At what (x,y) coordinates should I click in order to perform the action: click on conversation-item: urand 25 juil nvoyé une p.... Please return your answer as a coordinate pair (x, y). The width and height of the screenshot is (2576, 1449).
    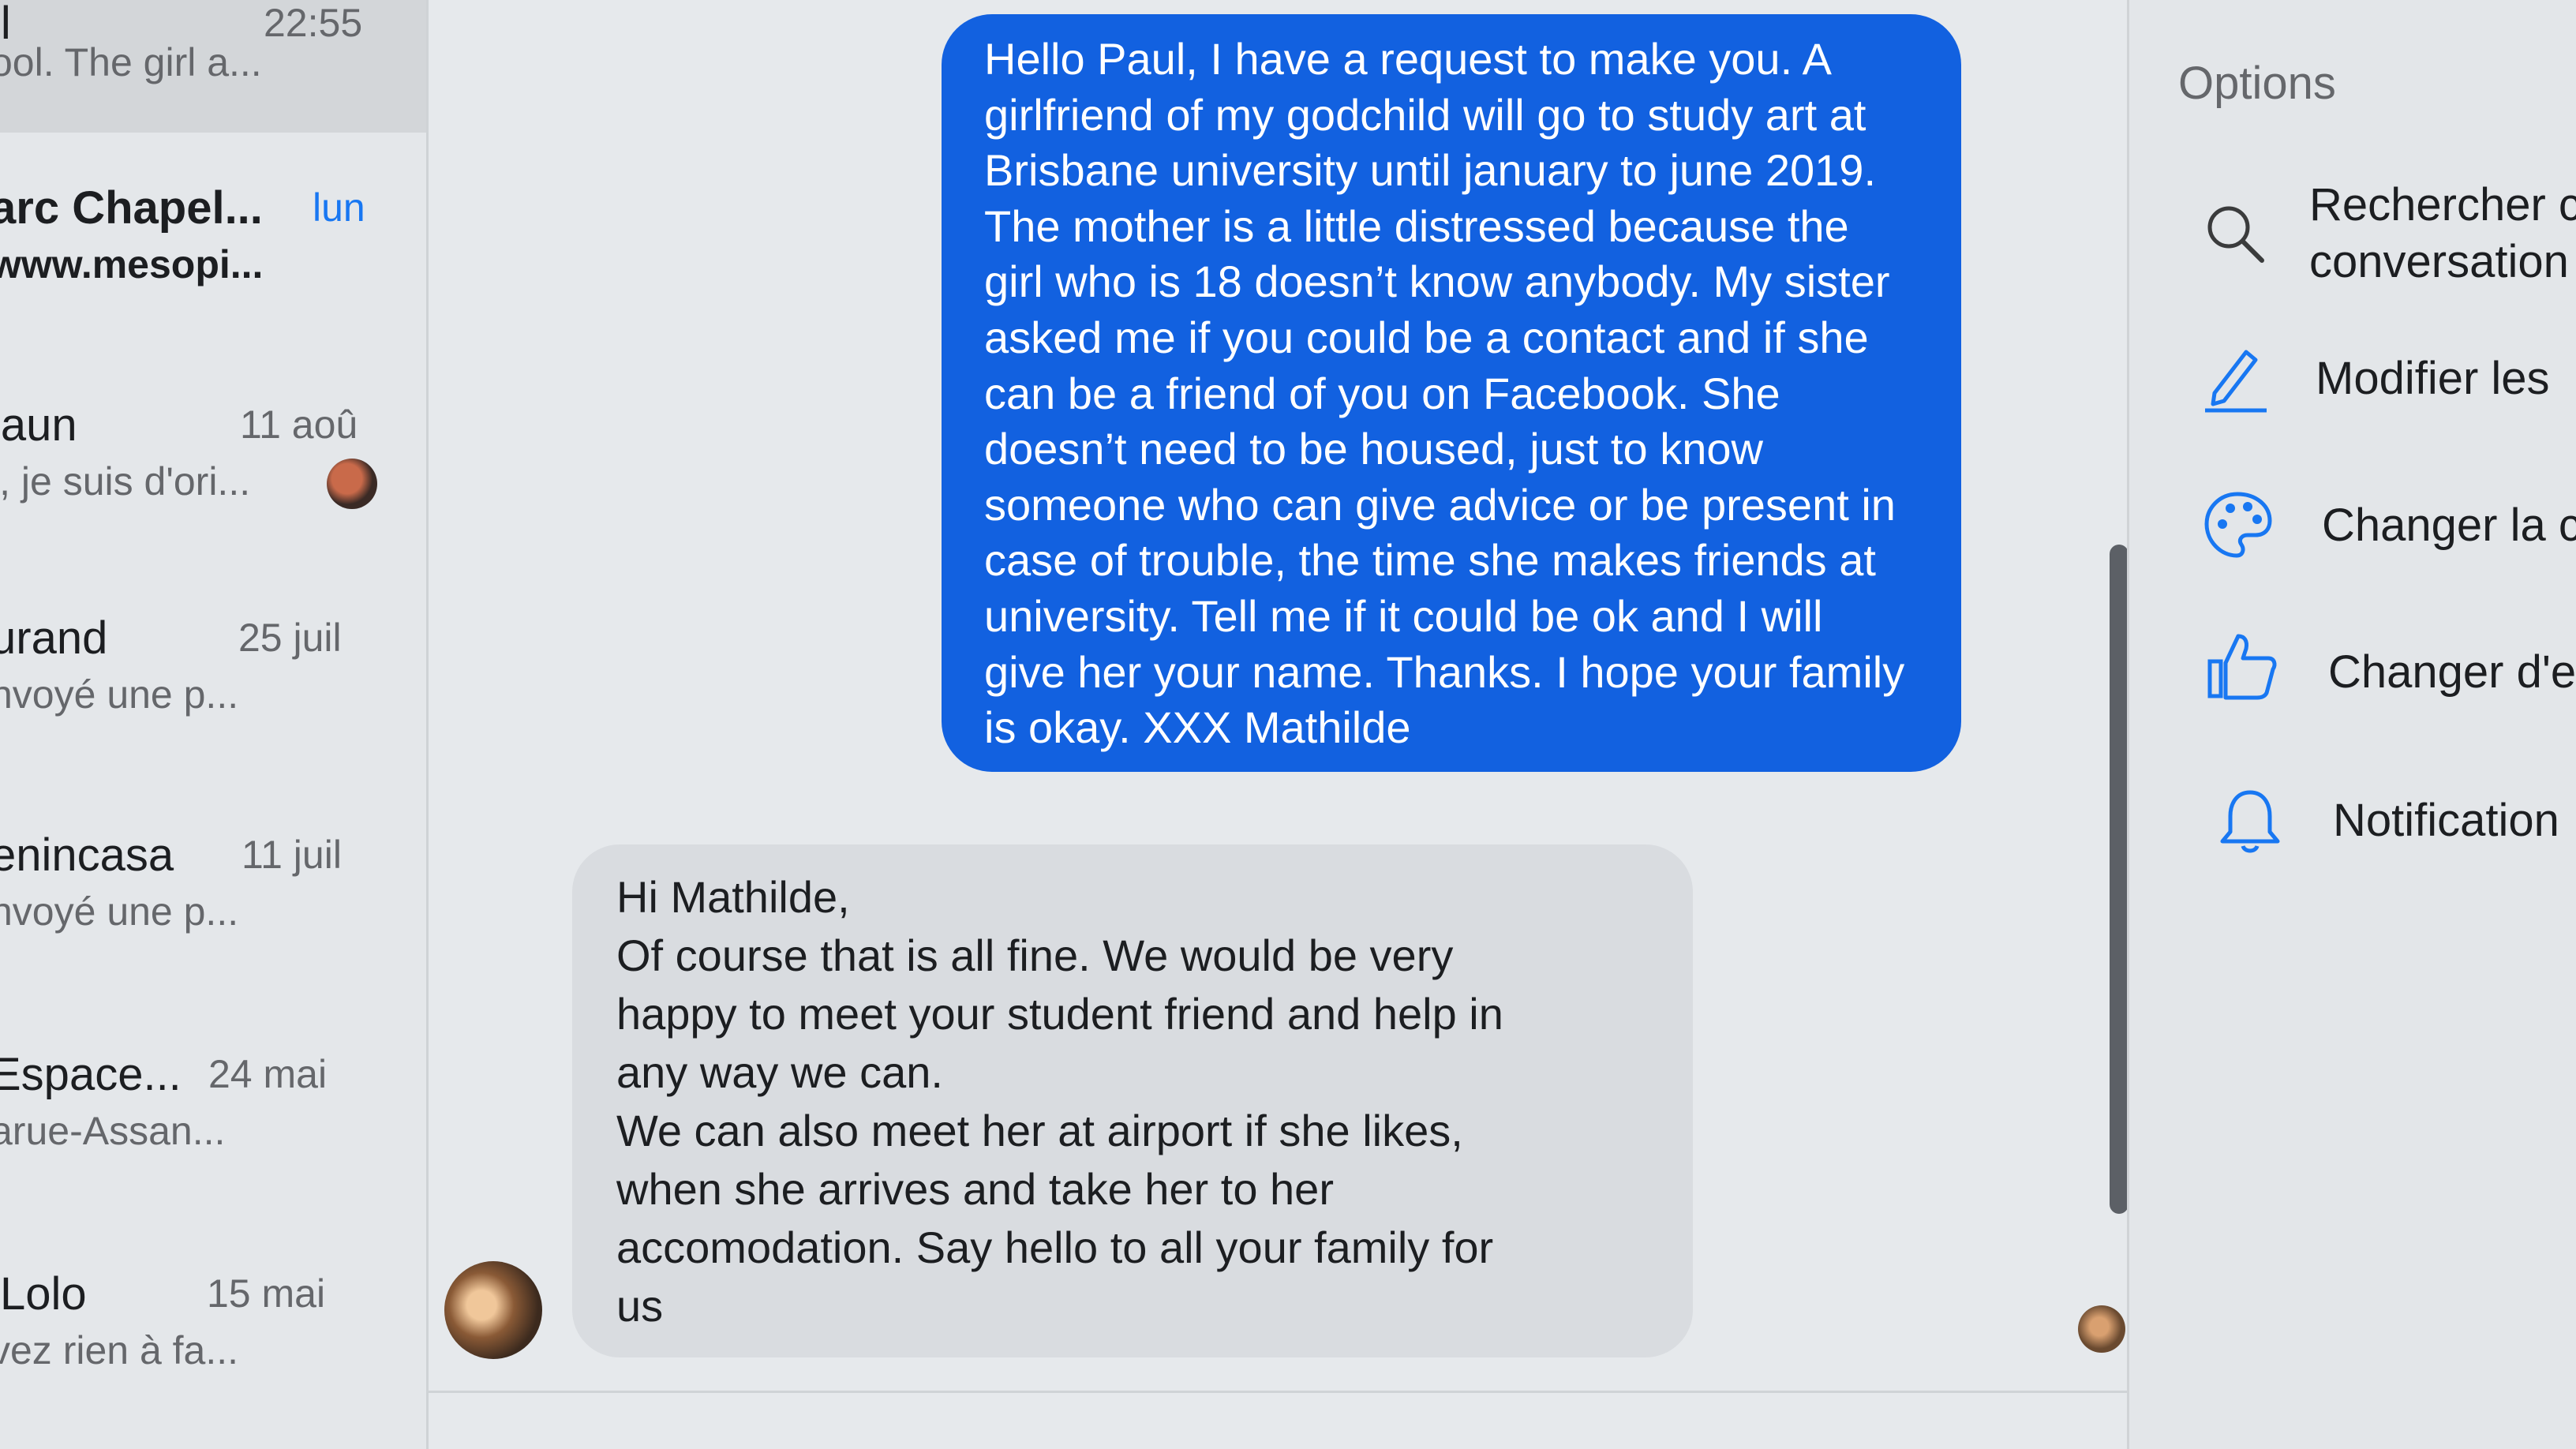
    Looking at the image, I should click on (213, 706).